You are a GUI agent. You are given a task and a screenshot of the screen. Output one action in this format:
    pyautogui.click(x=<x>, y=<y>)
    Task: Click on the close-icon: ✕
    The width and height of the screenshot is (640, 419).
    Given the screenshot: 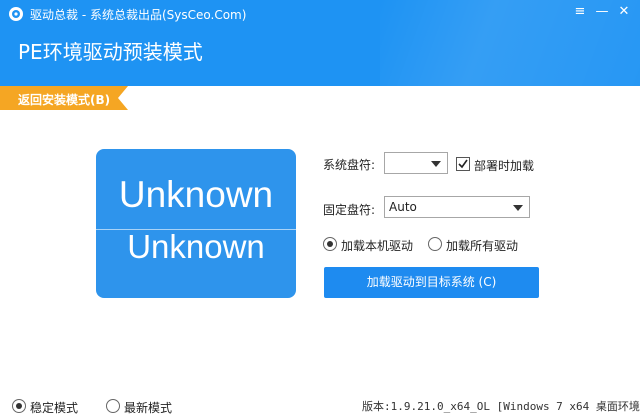 What is the action you would take?
    pyautogui.click(x=624, y=12)
    